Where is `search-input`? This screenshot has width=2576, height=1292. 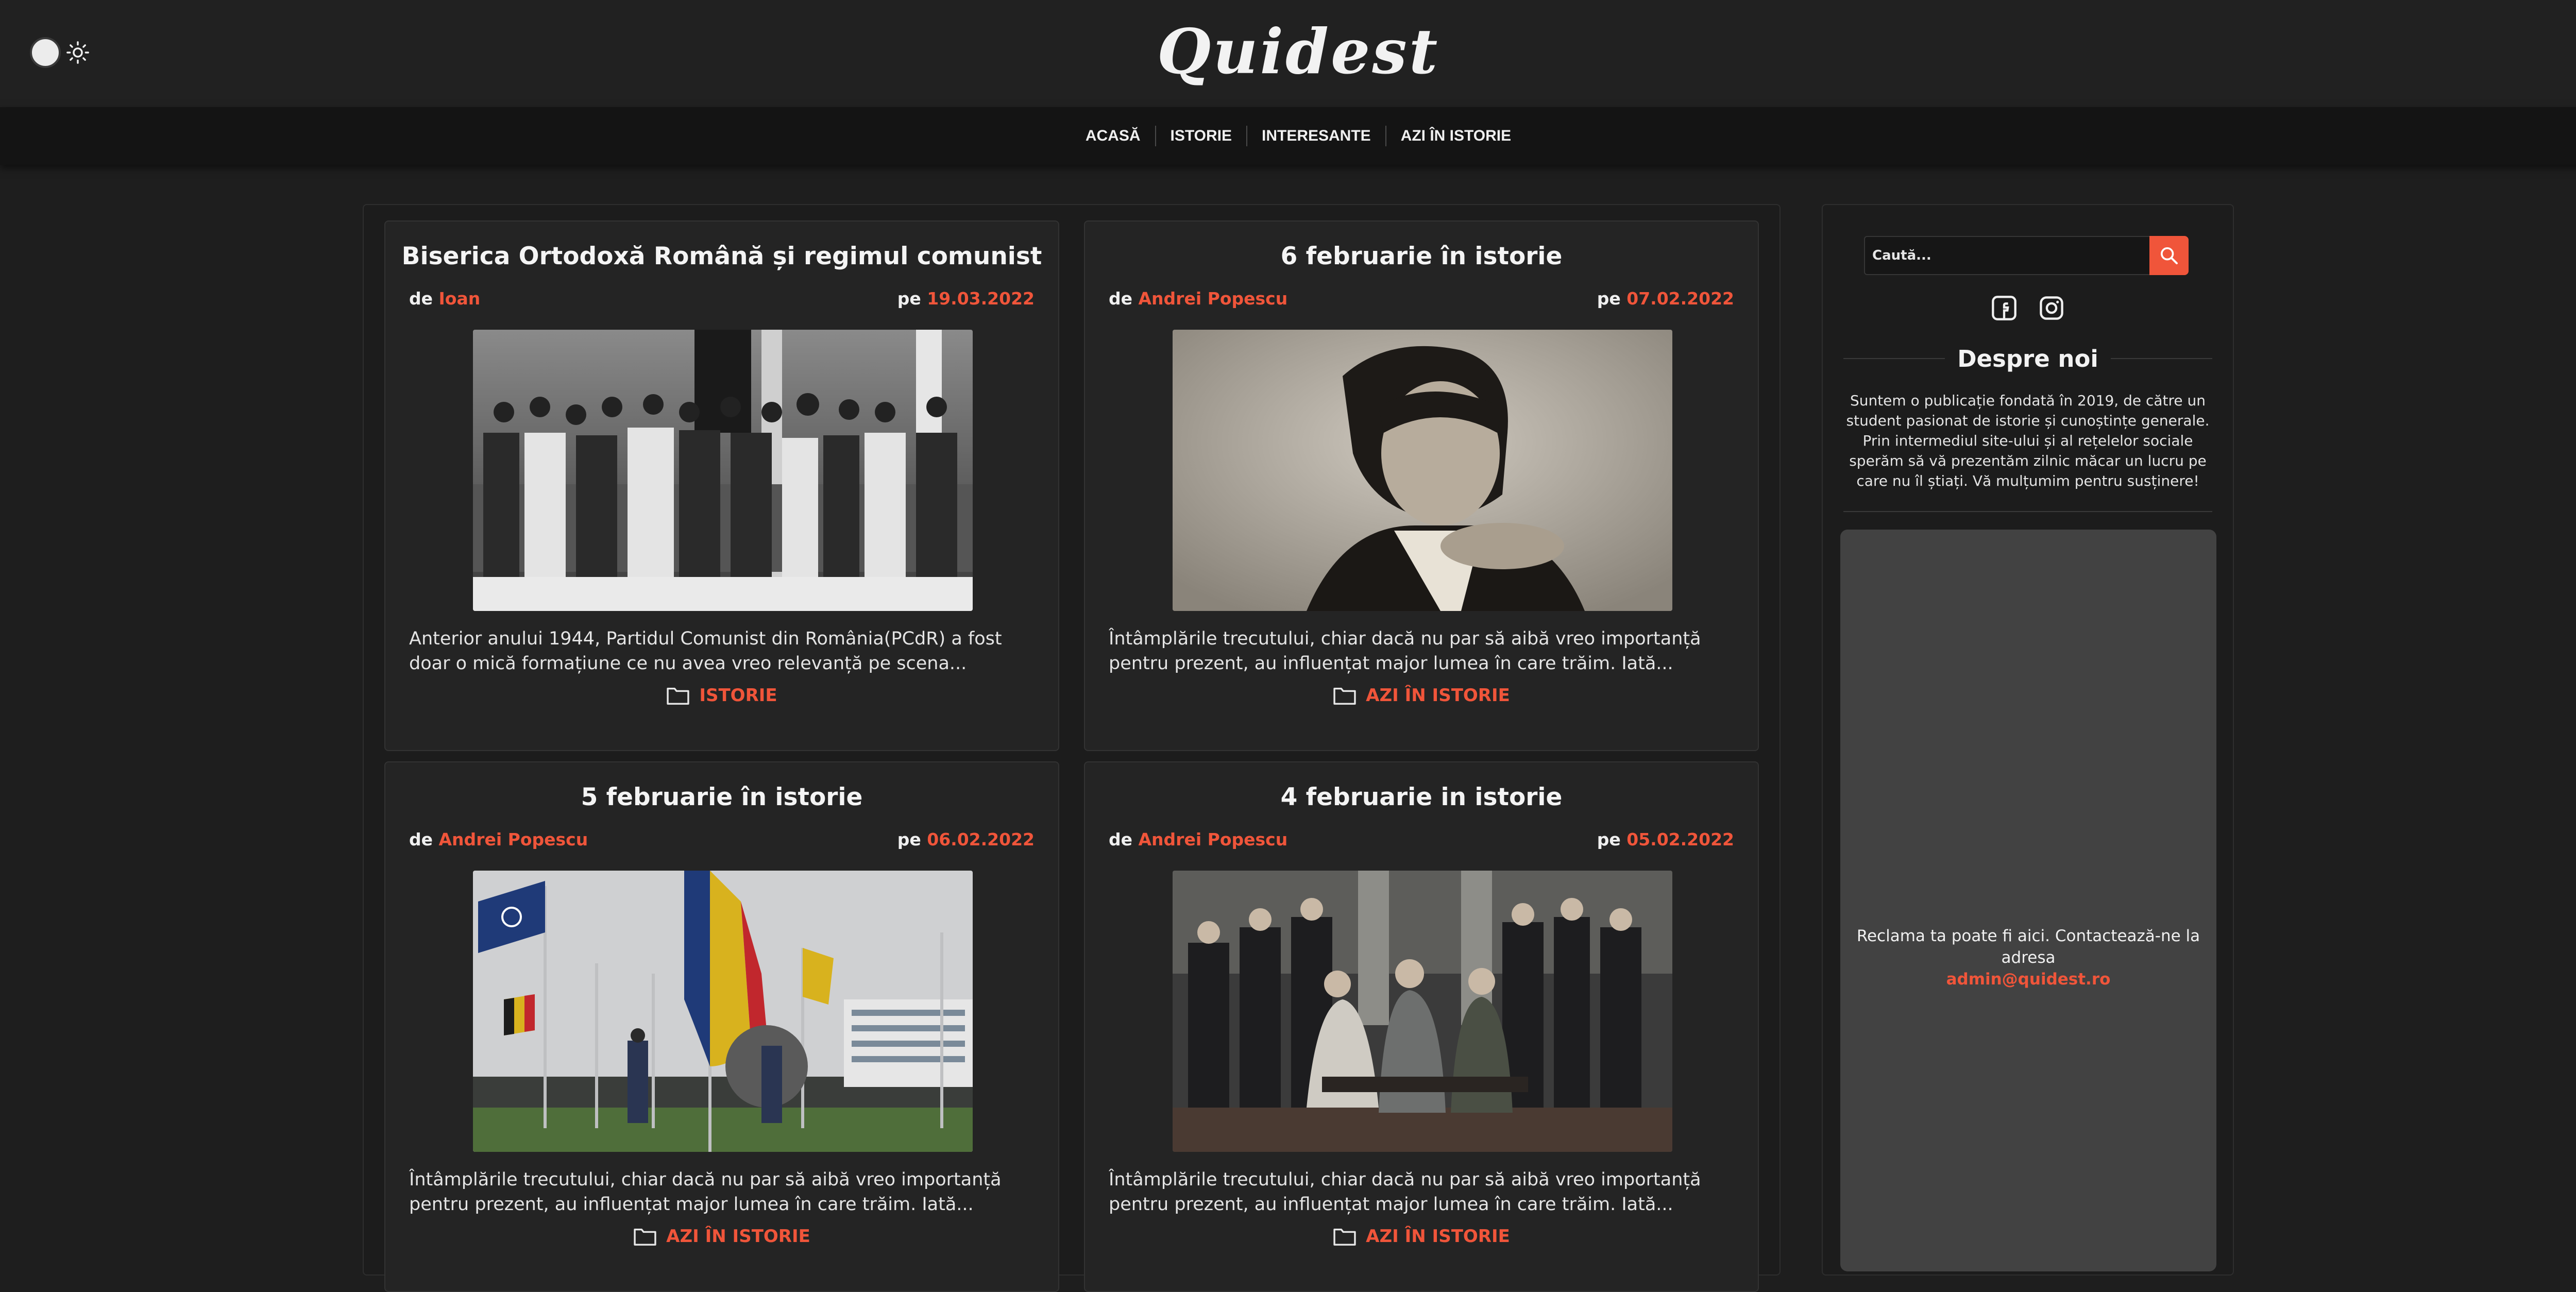 search-input is located at coordinates (2007, 255).